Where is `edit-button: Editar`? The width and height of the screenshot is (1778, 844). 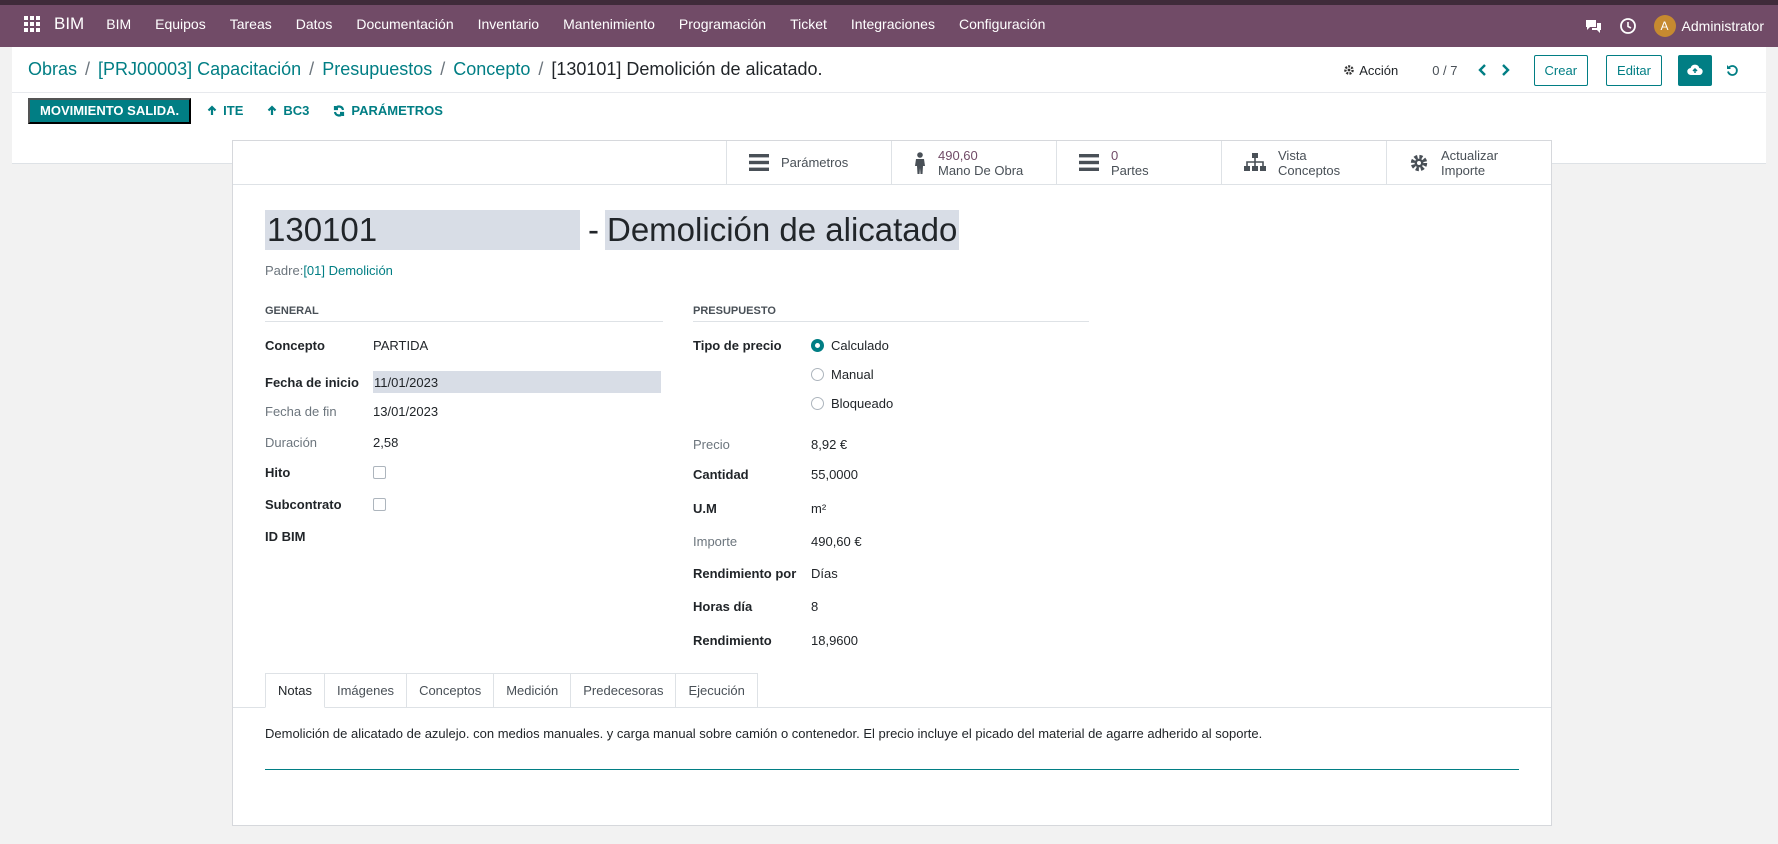 edit-button: Editar is located at coordinates (1634, 70).